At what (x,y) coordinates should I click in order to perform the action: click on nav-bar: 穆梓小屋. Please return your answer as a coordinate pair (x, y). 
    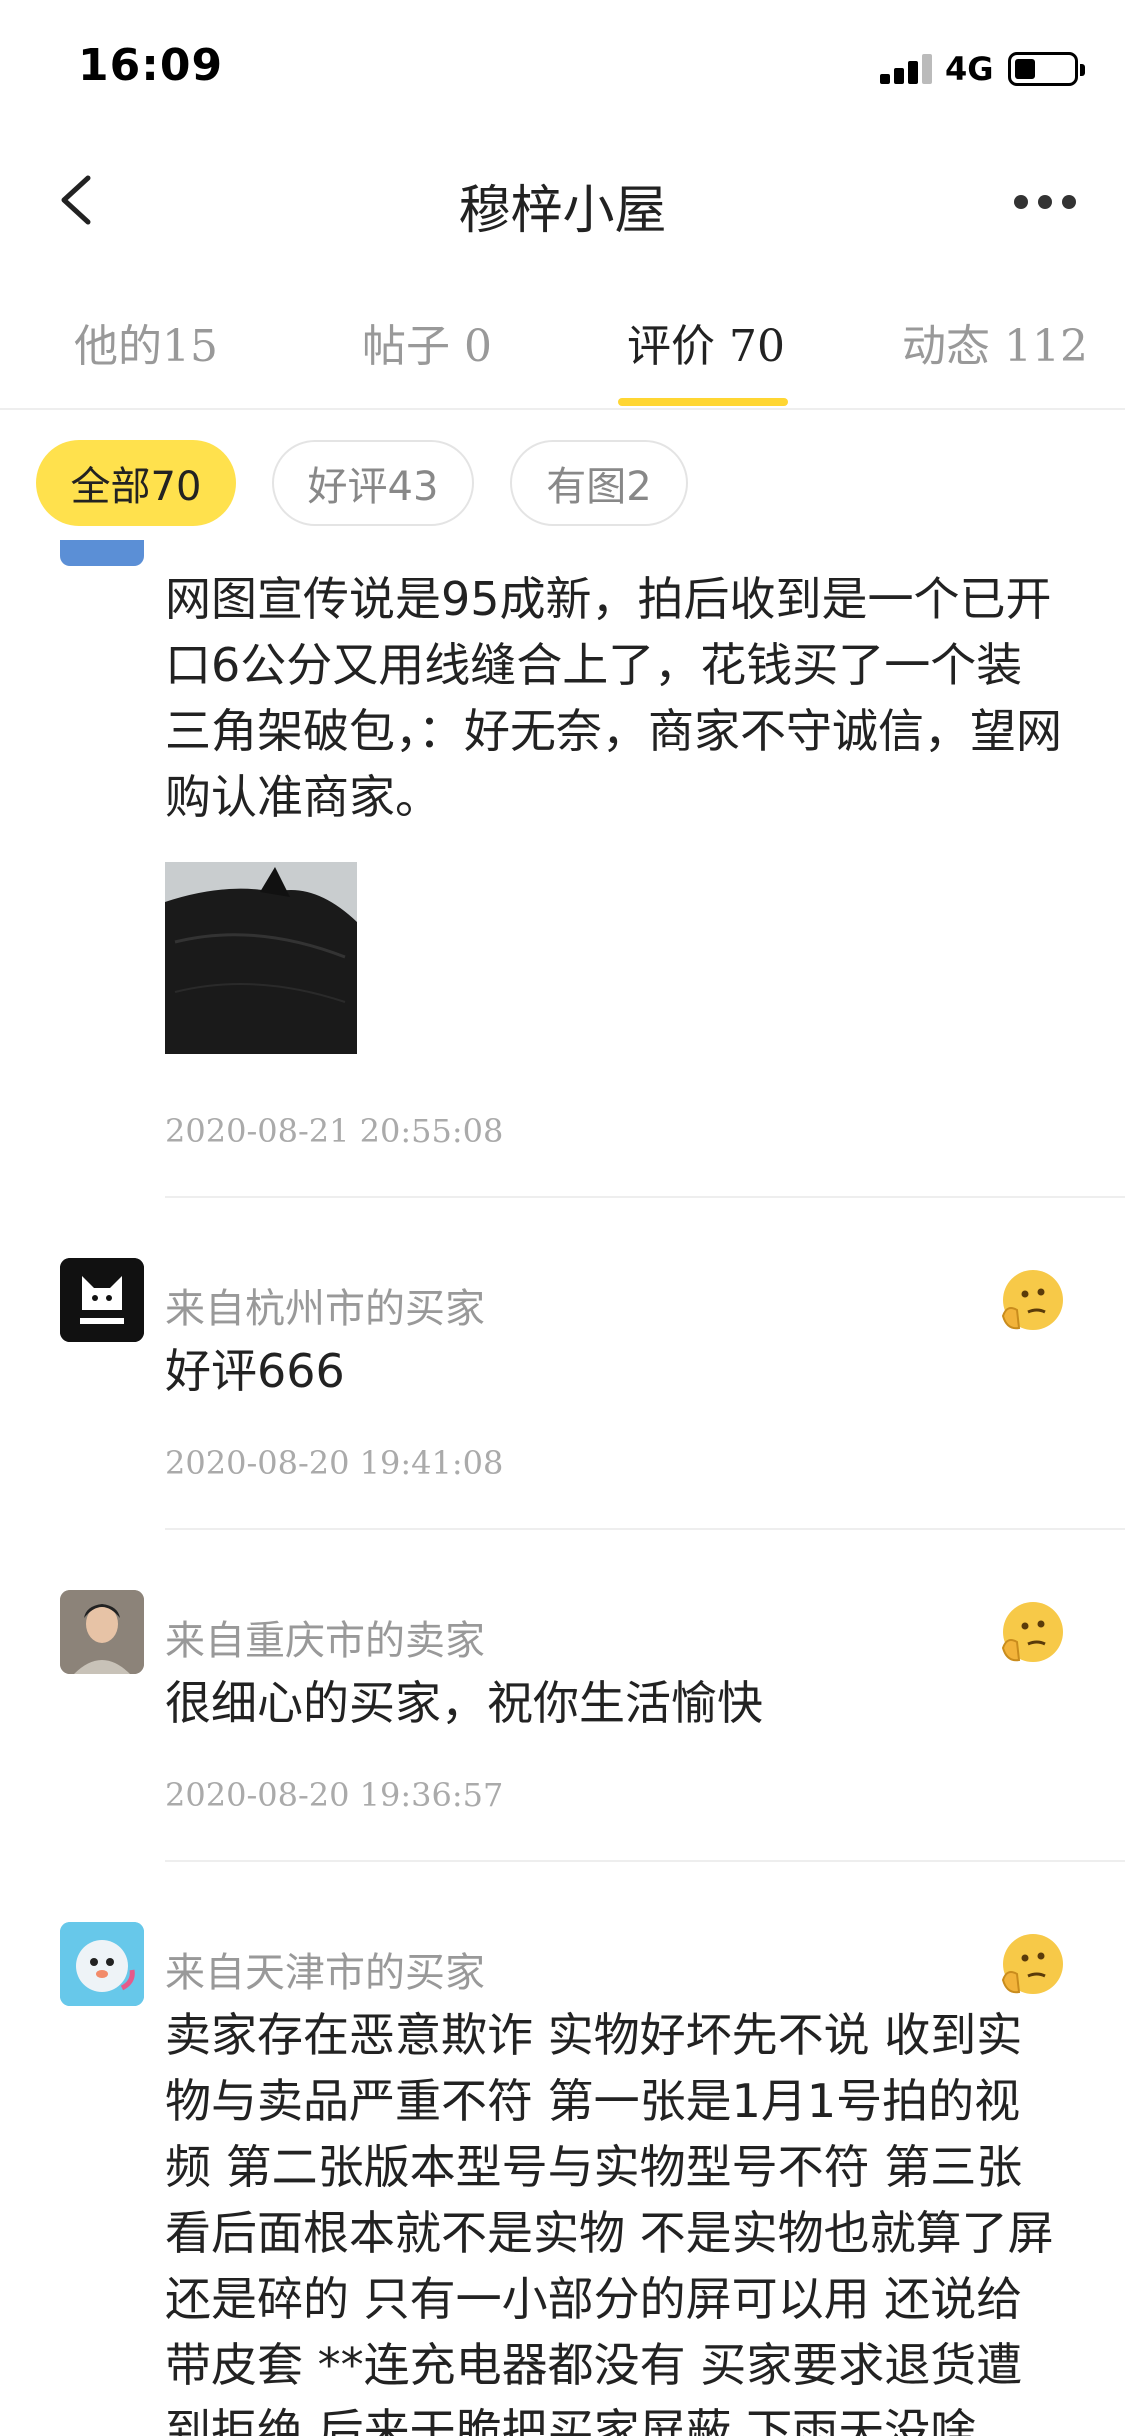
    Looking at the image, I should click on (562, 200).